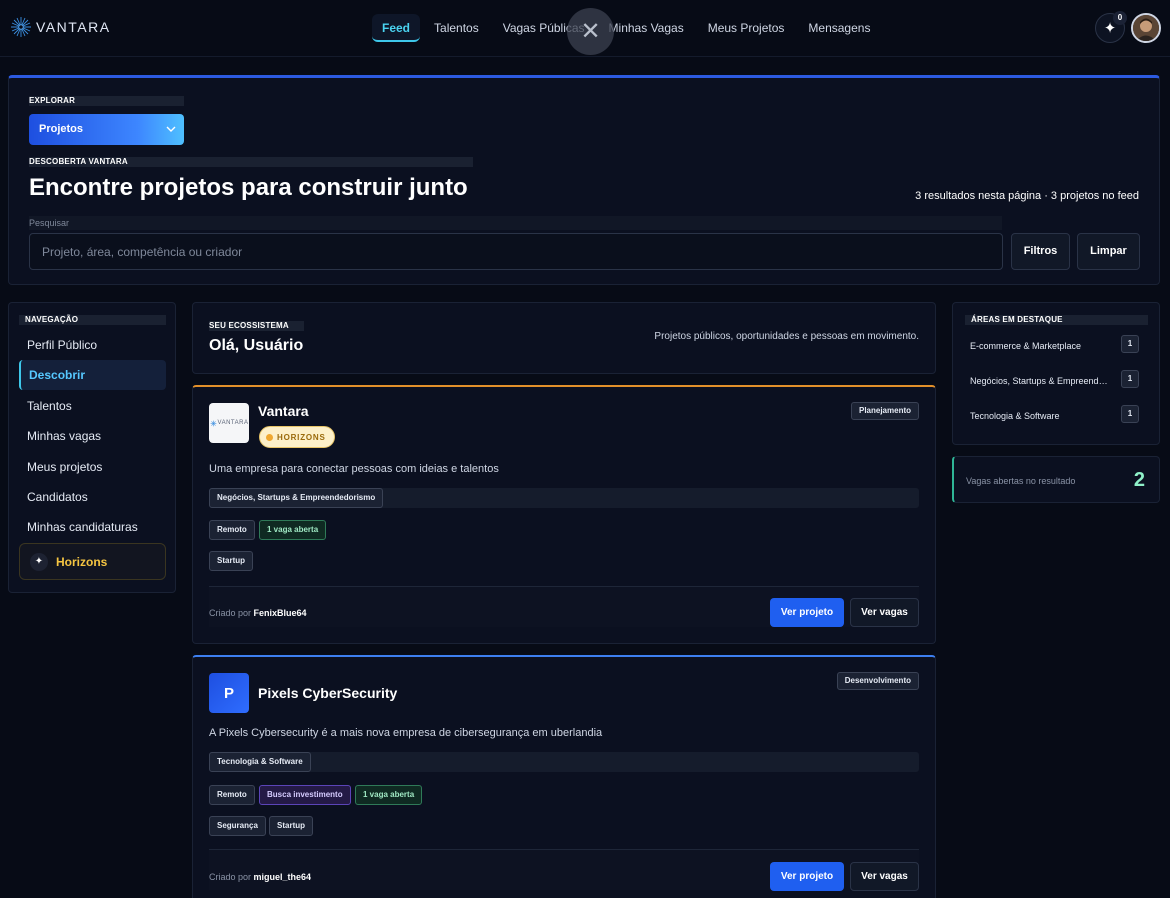 The height and width of the screenshot is (898, 1170). I want to click on area-label: E-commerce & Marketplace, so click(1026, 346).